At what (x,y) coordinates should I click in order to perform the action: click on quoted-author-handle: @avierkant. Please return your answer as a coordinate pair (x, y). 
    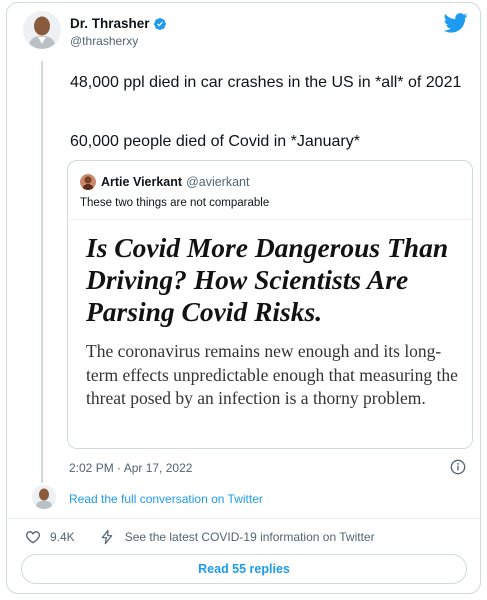
    Looking at the image, I should click on (218, 182).